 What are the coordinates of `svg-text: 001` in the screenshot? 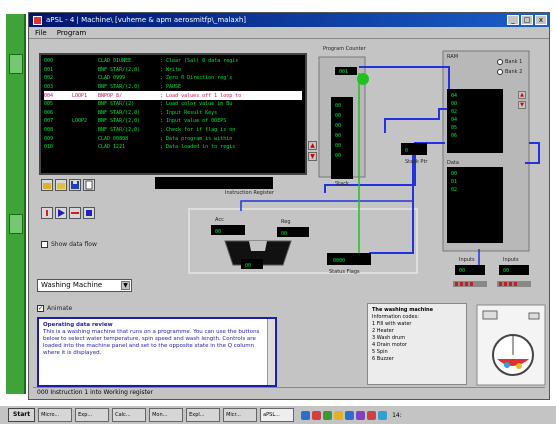 It's located at (343, 72).